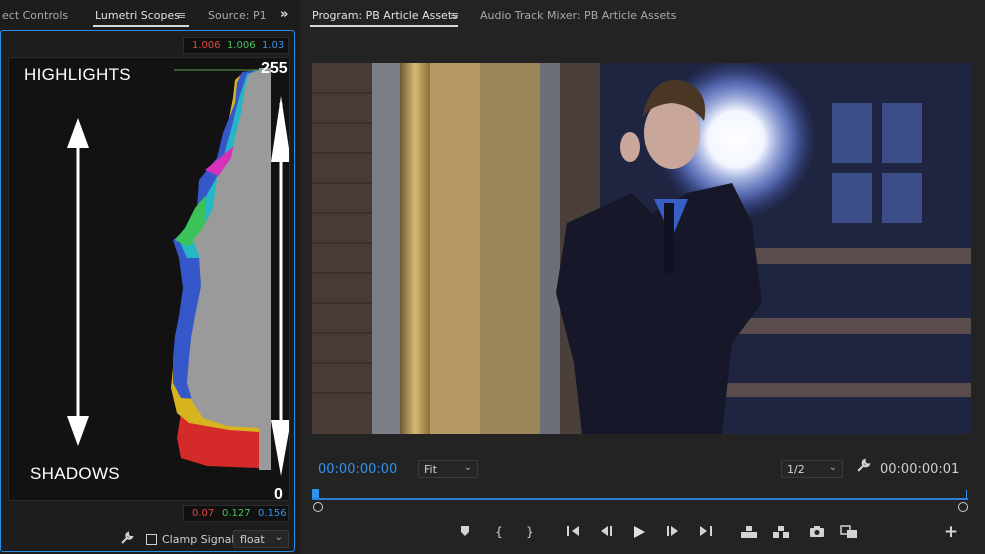  What do you see at coordinates (273, 45) in the screenshot?
I see `readout-top-blue: 1.03` at bounding box center [273, 45].